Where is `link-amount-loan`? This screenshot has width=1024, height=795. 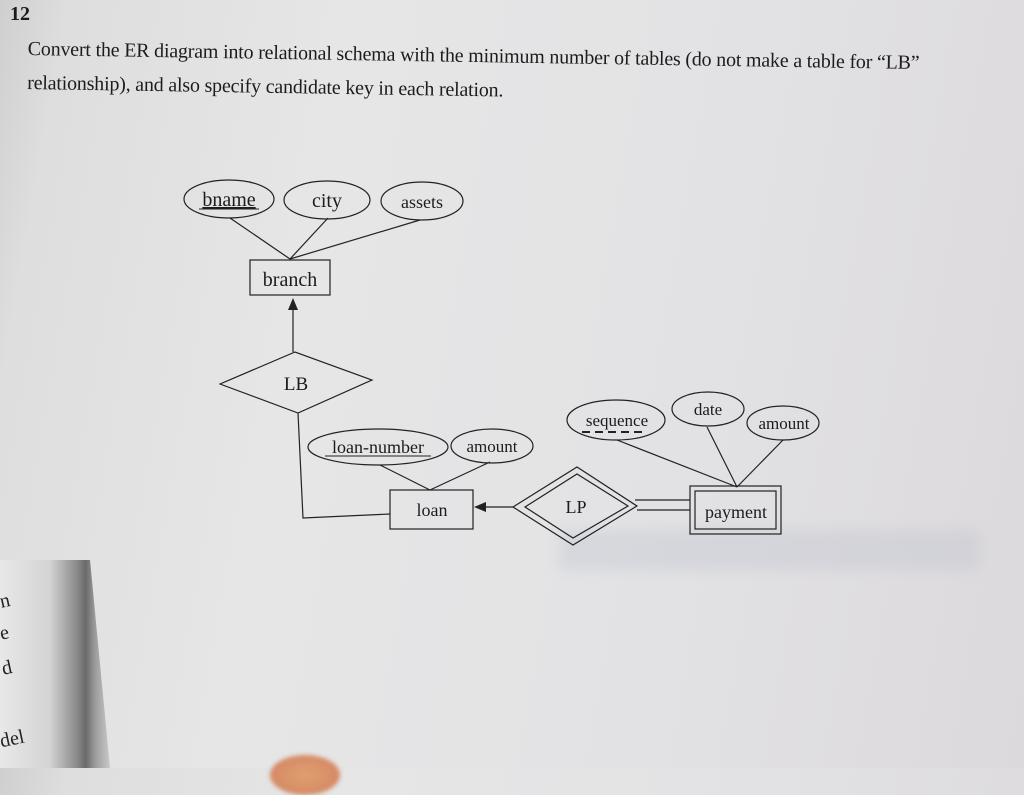 link-amount-loan is located at coordinates (460, 476).